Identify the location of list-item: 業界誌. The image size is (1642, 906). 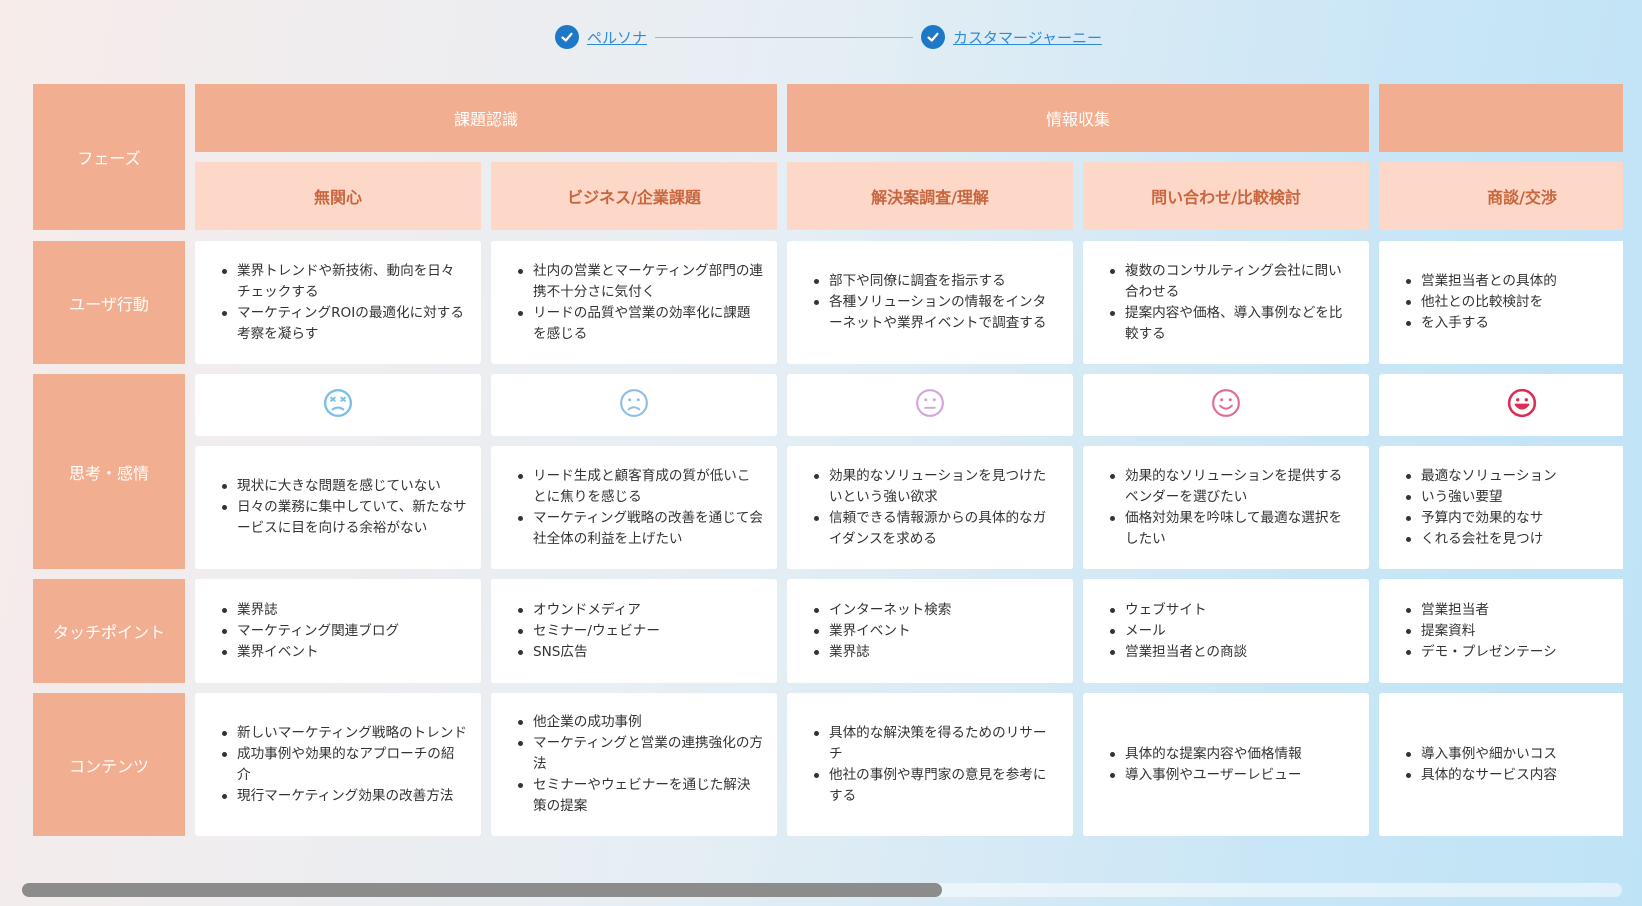
(341, 610).